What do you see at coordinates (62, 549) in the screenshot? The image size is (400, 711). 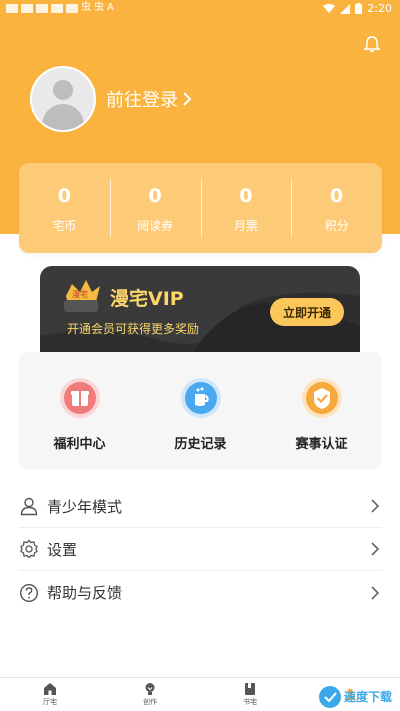 I see `menu-label: 设置` at bounding box center [62, 549].